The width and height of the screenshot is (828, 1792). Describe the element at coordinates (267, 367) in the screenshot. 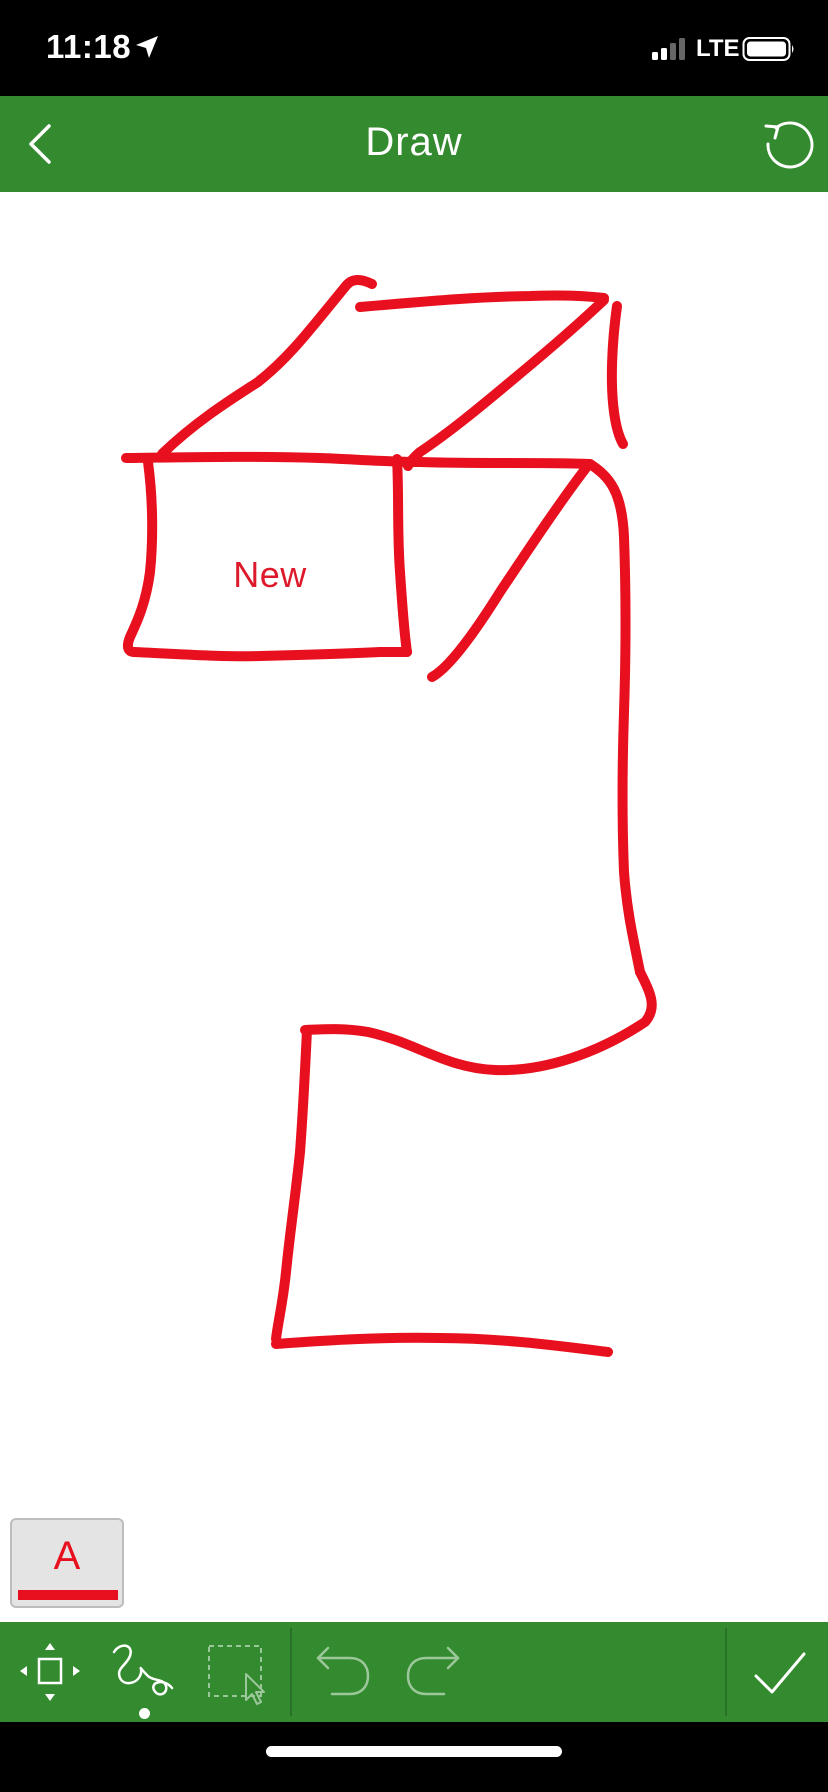

I see `stroke-cube-left-diagonal` at that location.